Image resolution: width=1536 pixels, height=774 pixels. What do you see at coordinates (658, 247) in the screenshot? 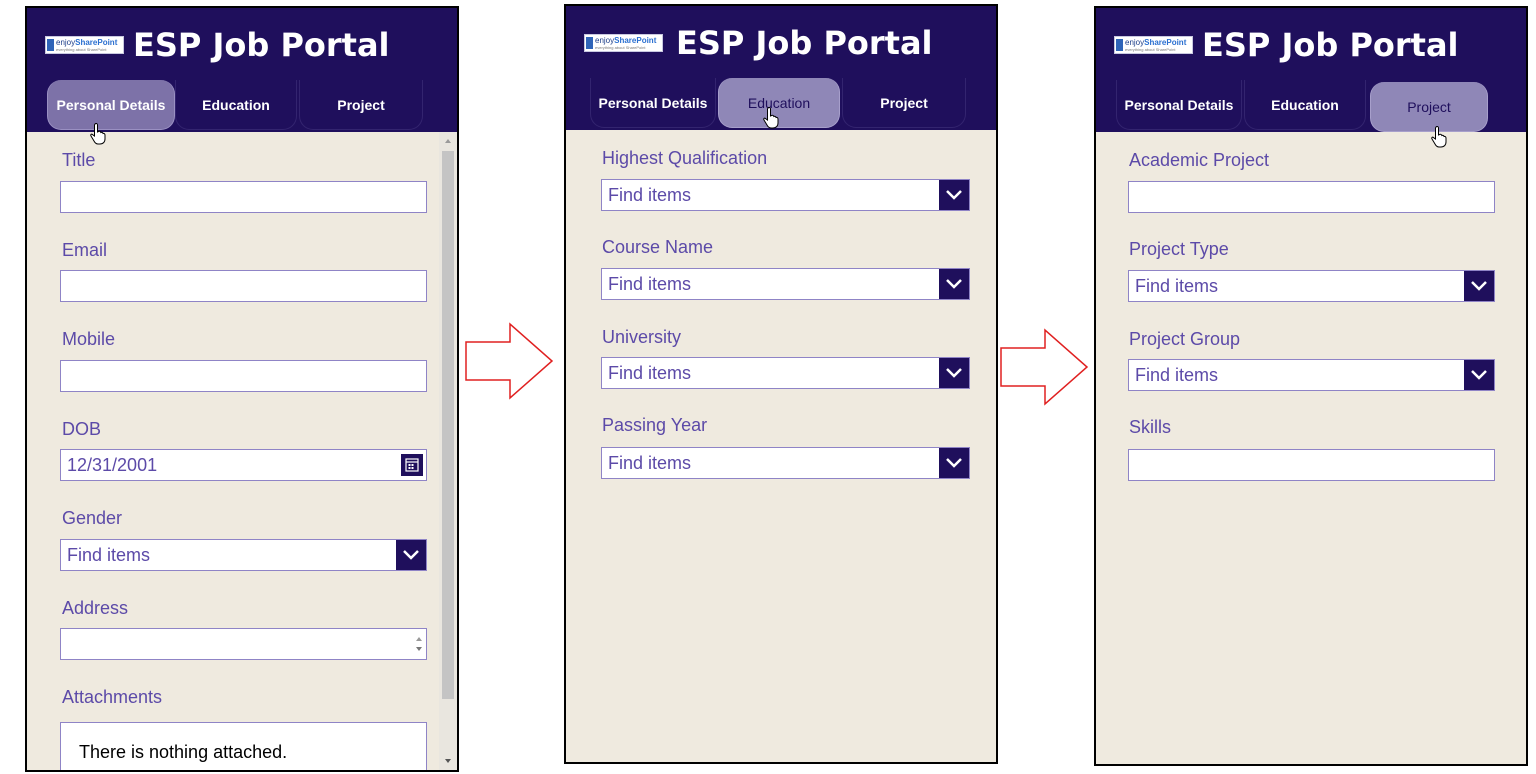
I see `course-name-label: Course Name` at bounding box center [658, 247].